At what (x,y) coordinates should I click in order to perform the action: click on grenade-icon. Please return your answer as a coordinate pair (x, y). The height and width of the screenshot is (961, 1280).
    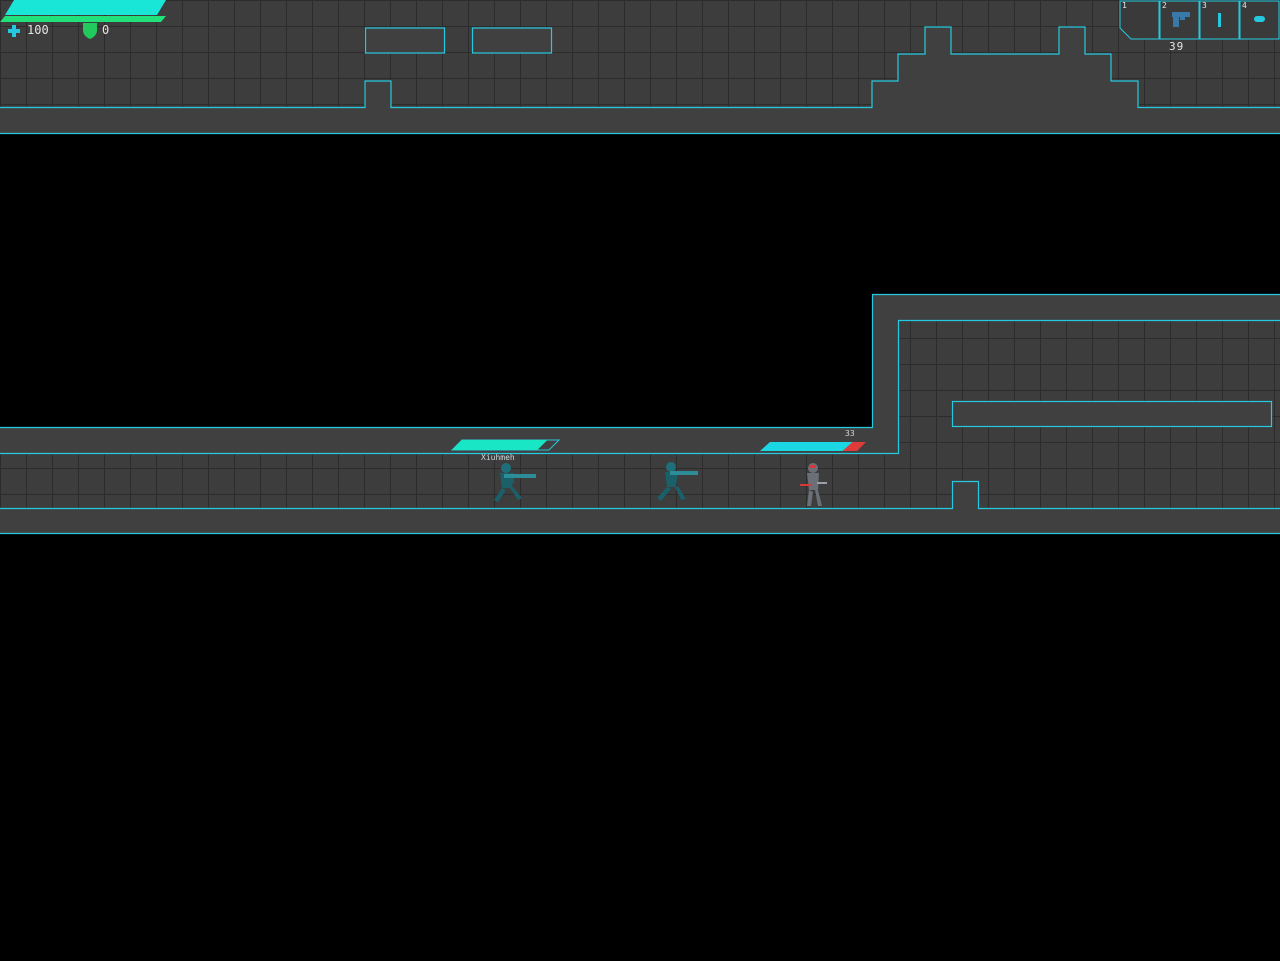
    Looking at the image, I should click on (1259, 19).